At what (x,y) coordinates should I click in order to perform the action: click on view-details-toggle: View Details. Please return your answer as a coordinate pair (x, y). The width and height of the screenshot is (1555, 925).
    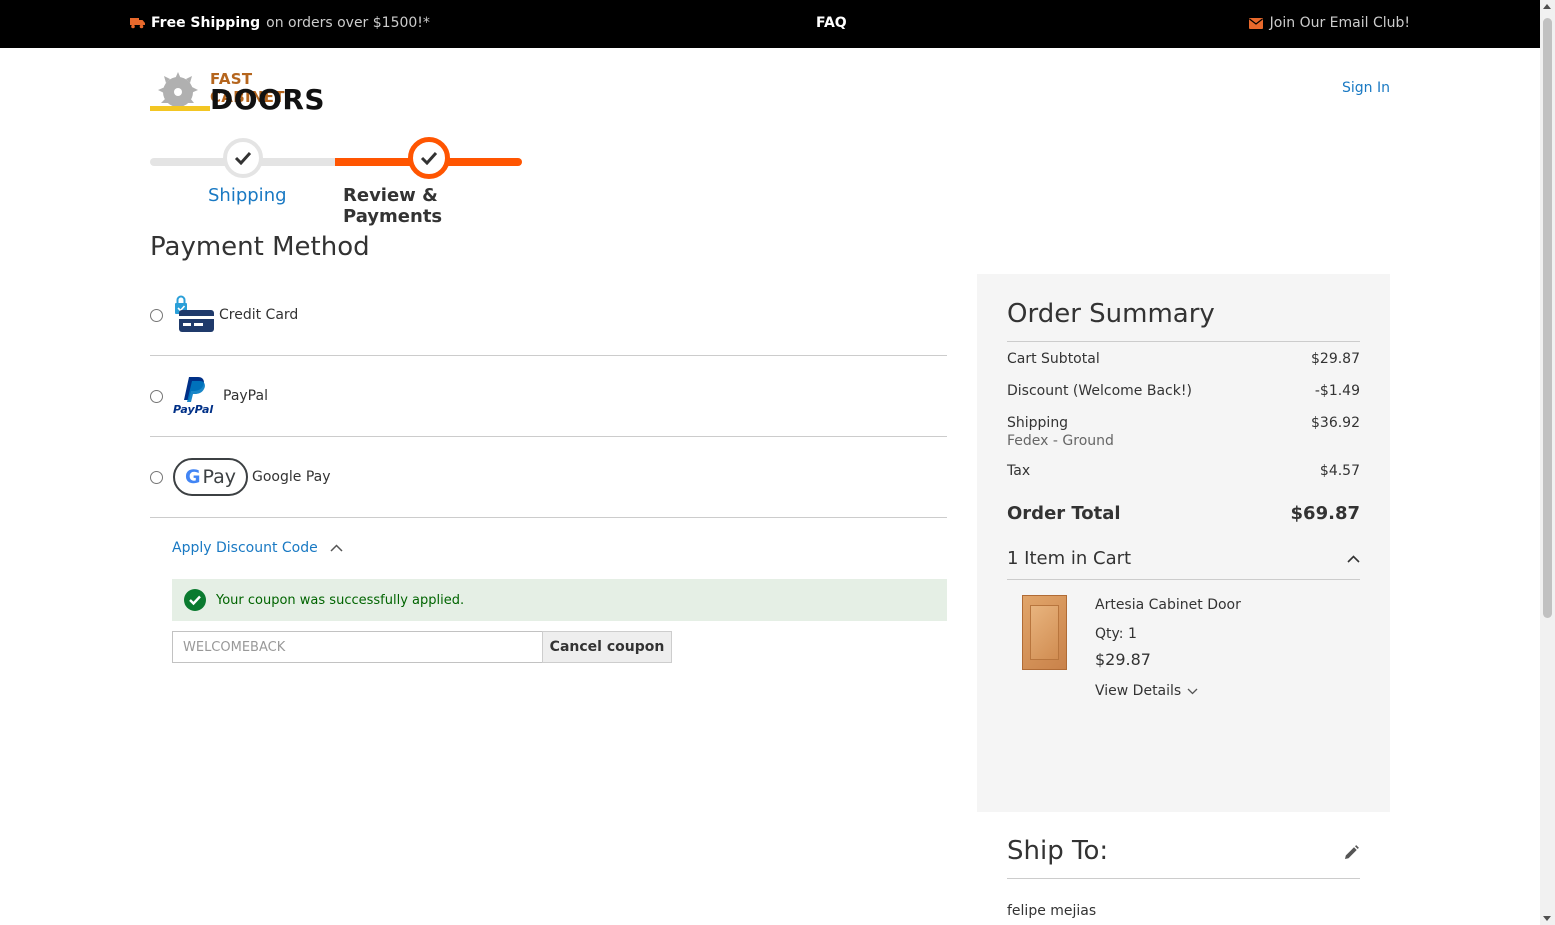
    Looking at the image, I should click on (1146, 691).